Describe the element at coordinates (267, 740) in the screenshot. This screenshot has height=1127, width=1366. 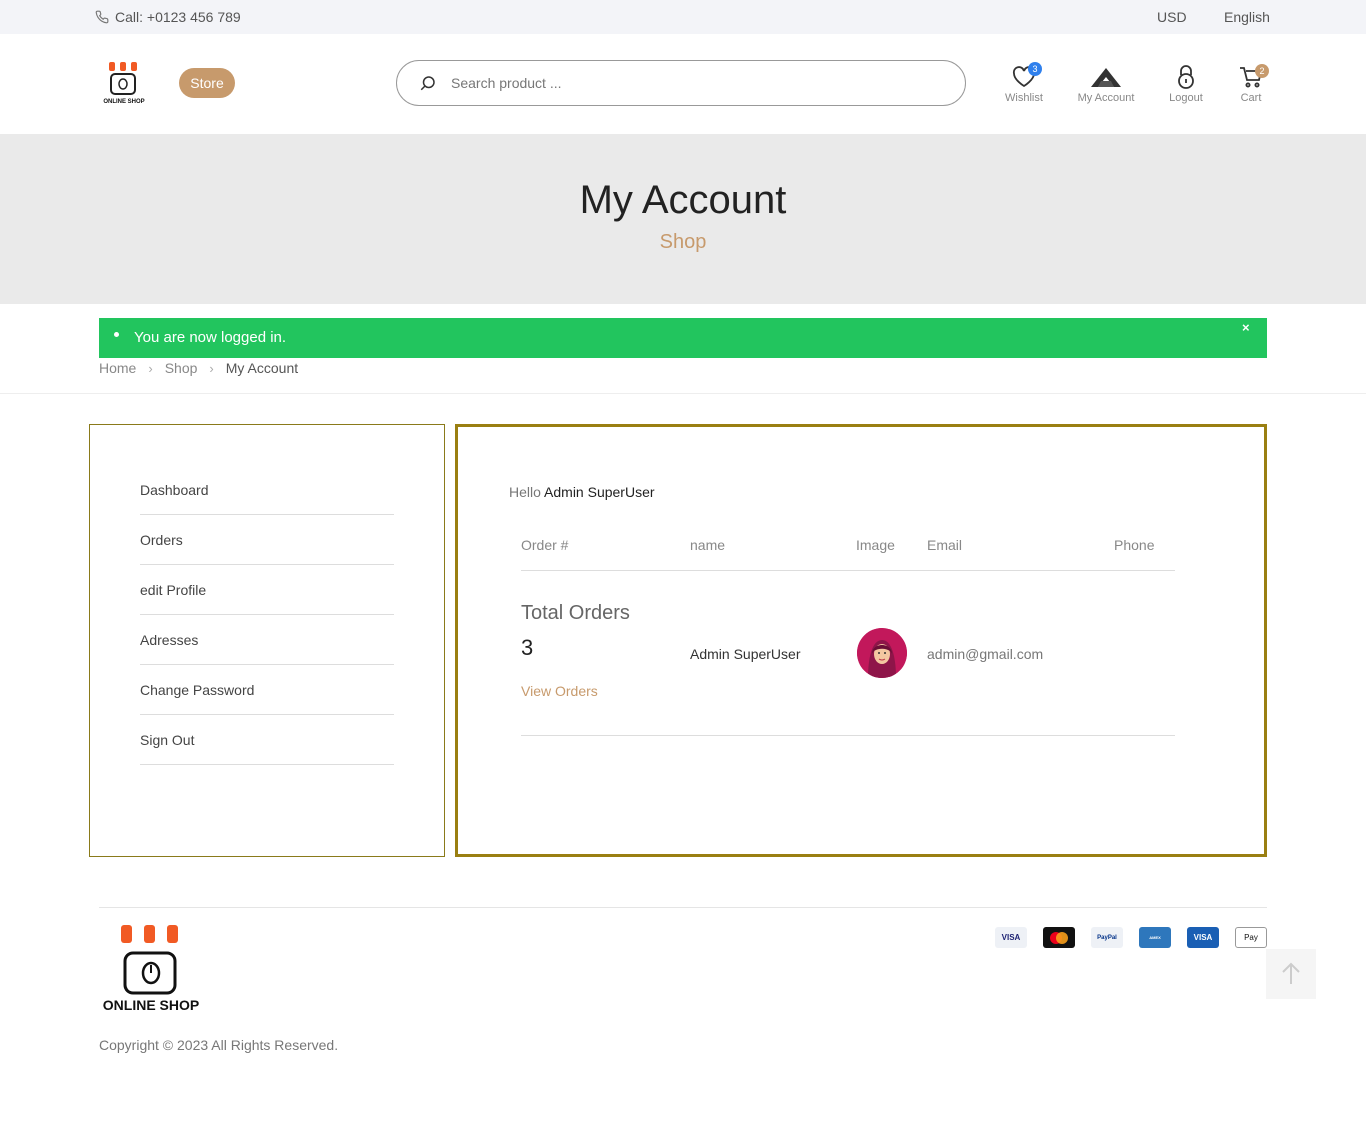
I see `sidebar-item-sign-out: Sign Out` at that location.